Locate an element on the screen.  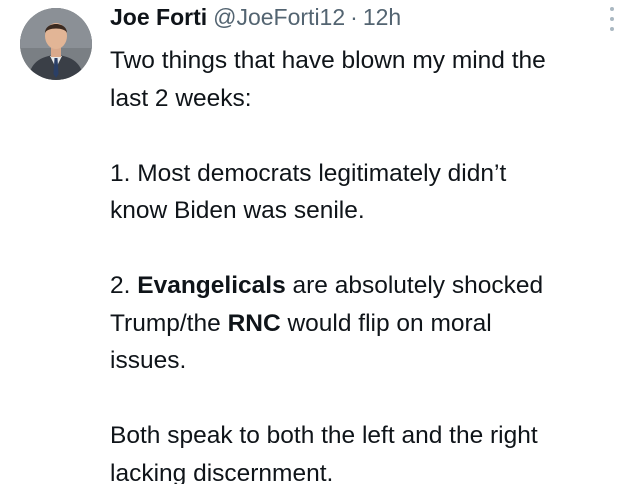
text-segment: Trump/the is located at coordinates (169, 323).